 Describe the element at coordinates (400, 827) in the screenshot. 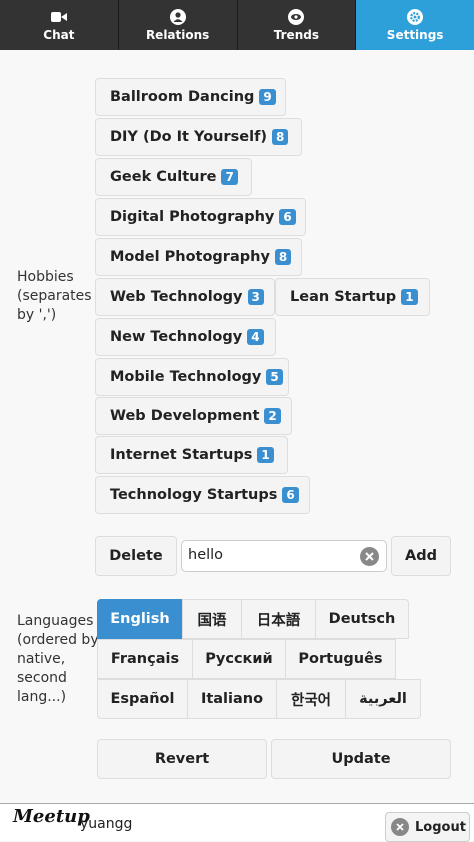

I see `close-icon` at that location.